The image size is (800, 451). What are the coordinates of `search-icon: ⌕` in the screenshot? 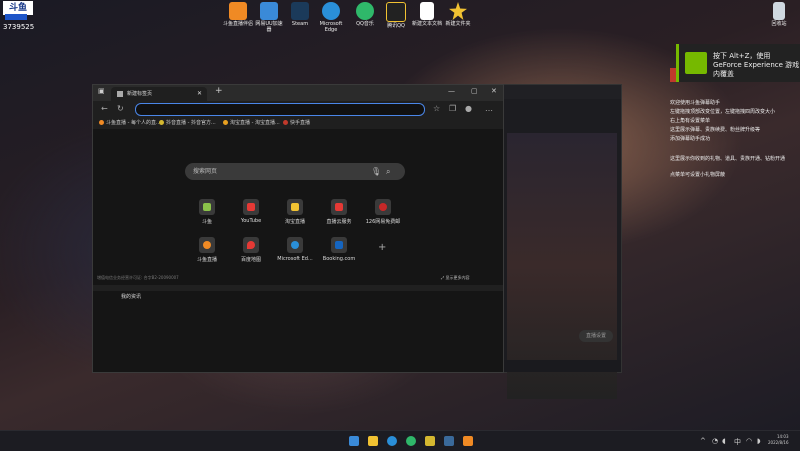 It's located at (388, 171).